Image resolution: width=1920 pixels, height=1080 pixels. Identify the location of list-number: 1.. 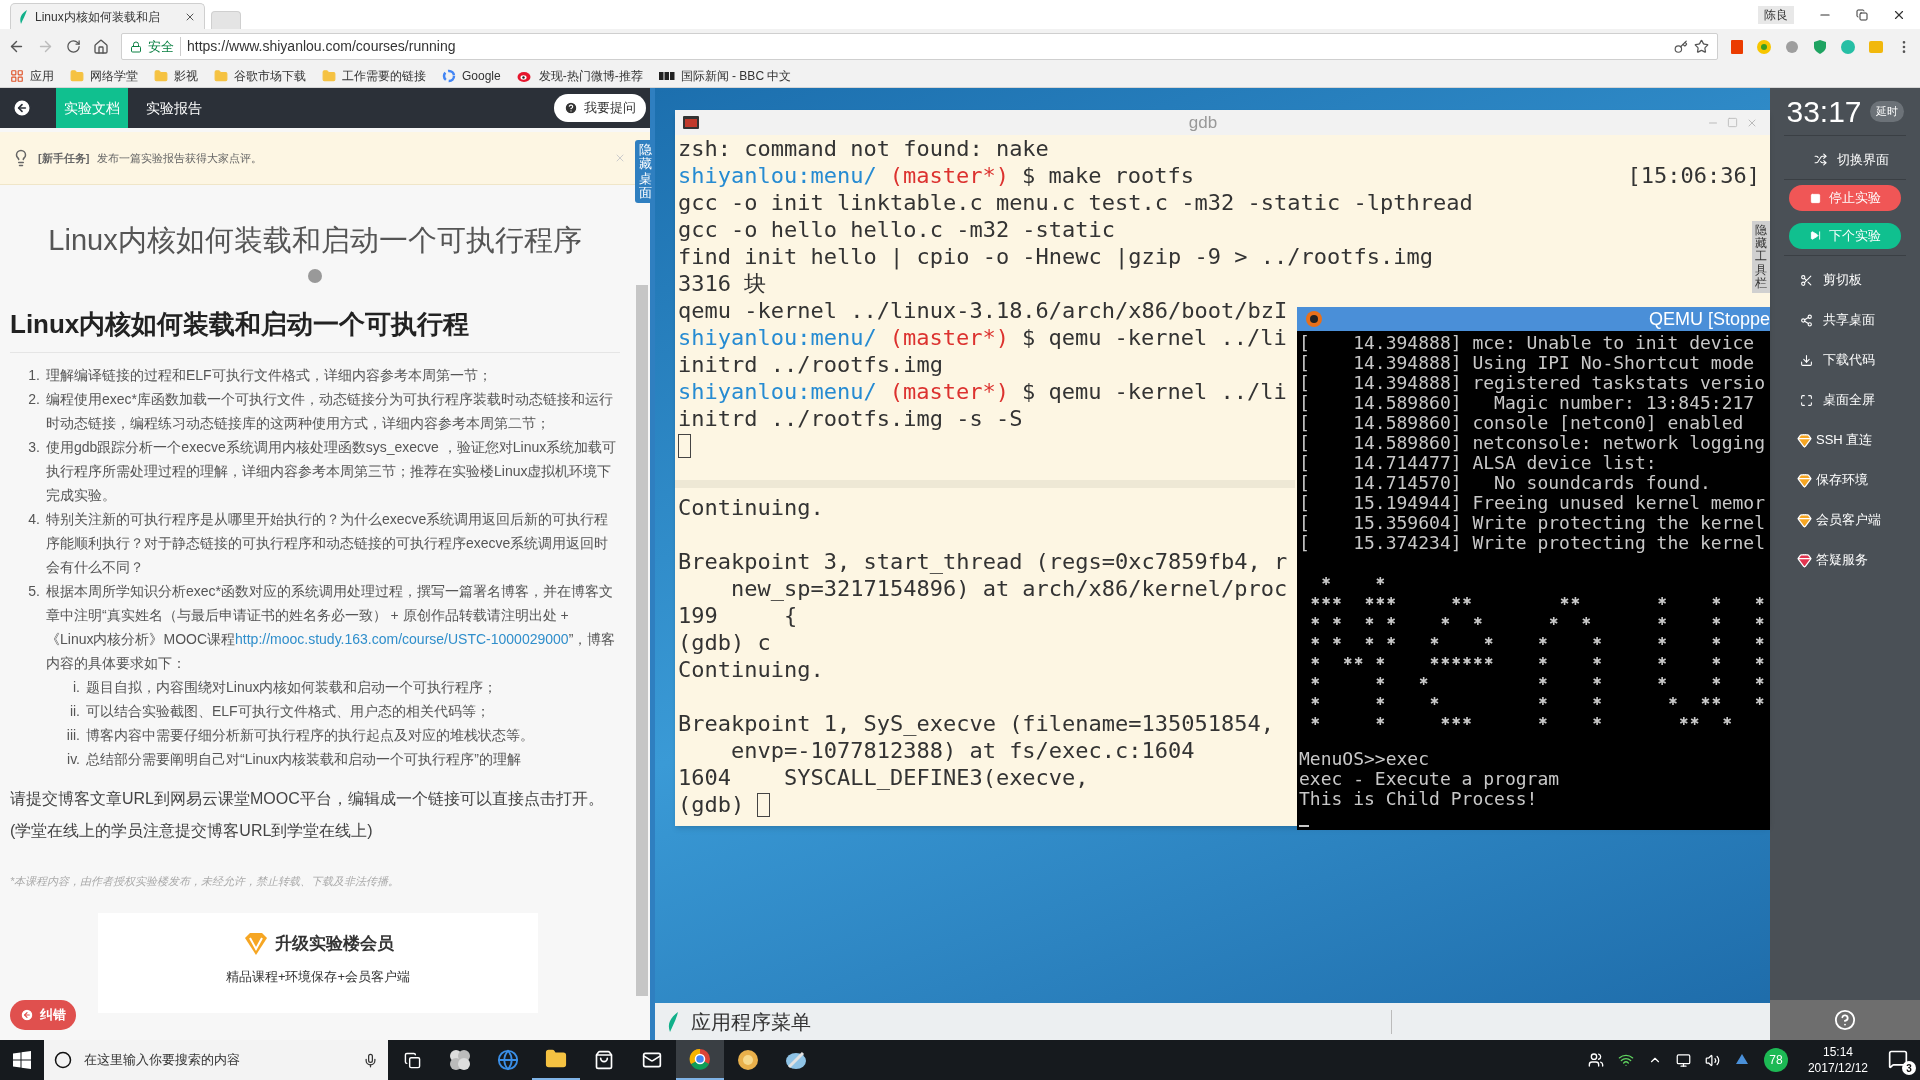
(33, 375).